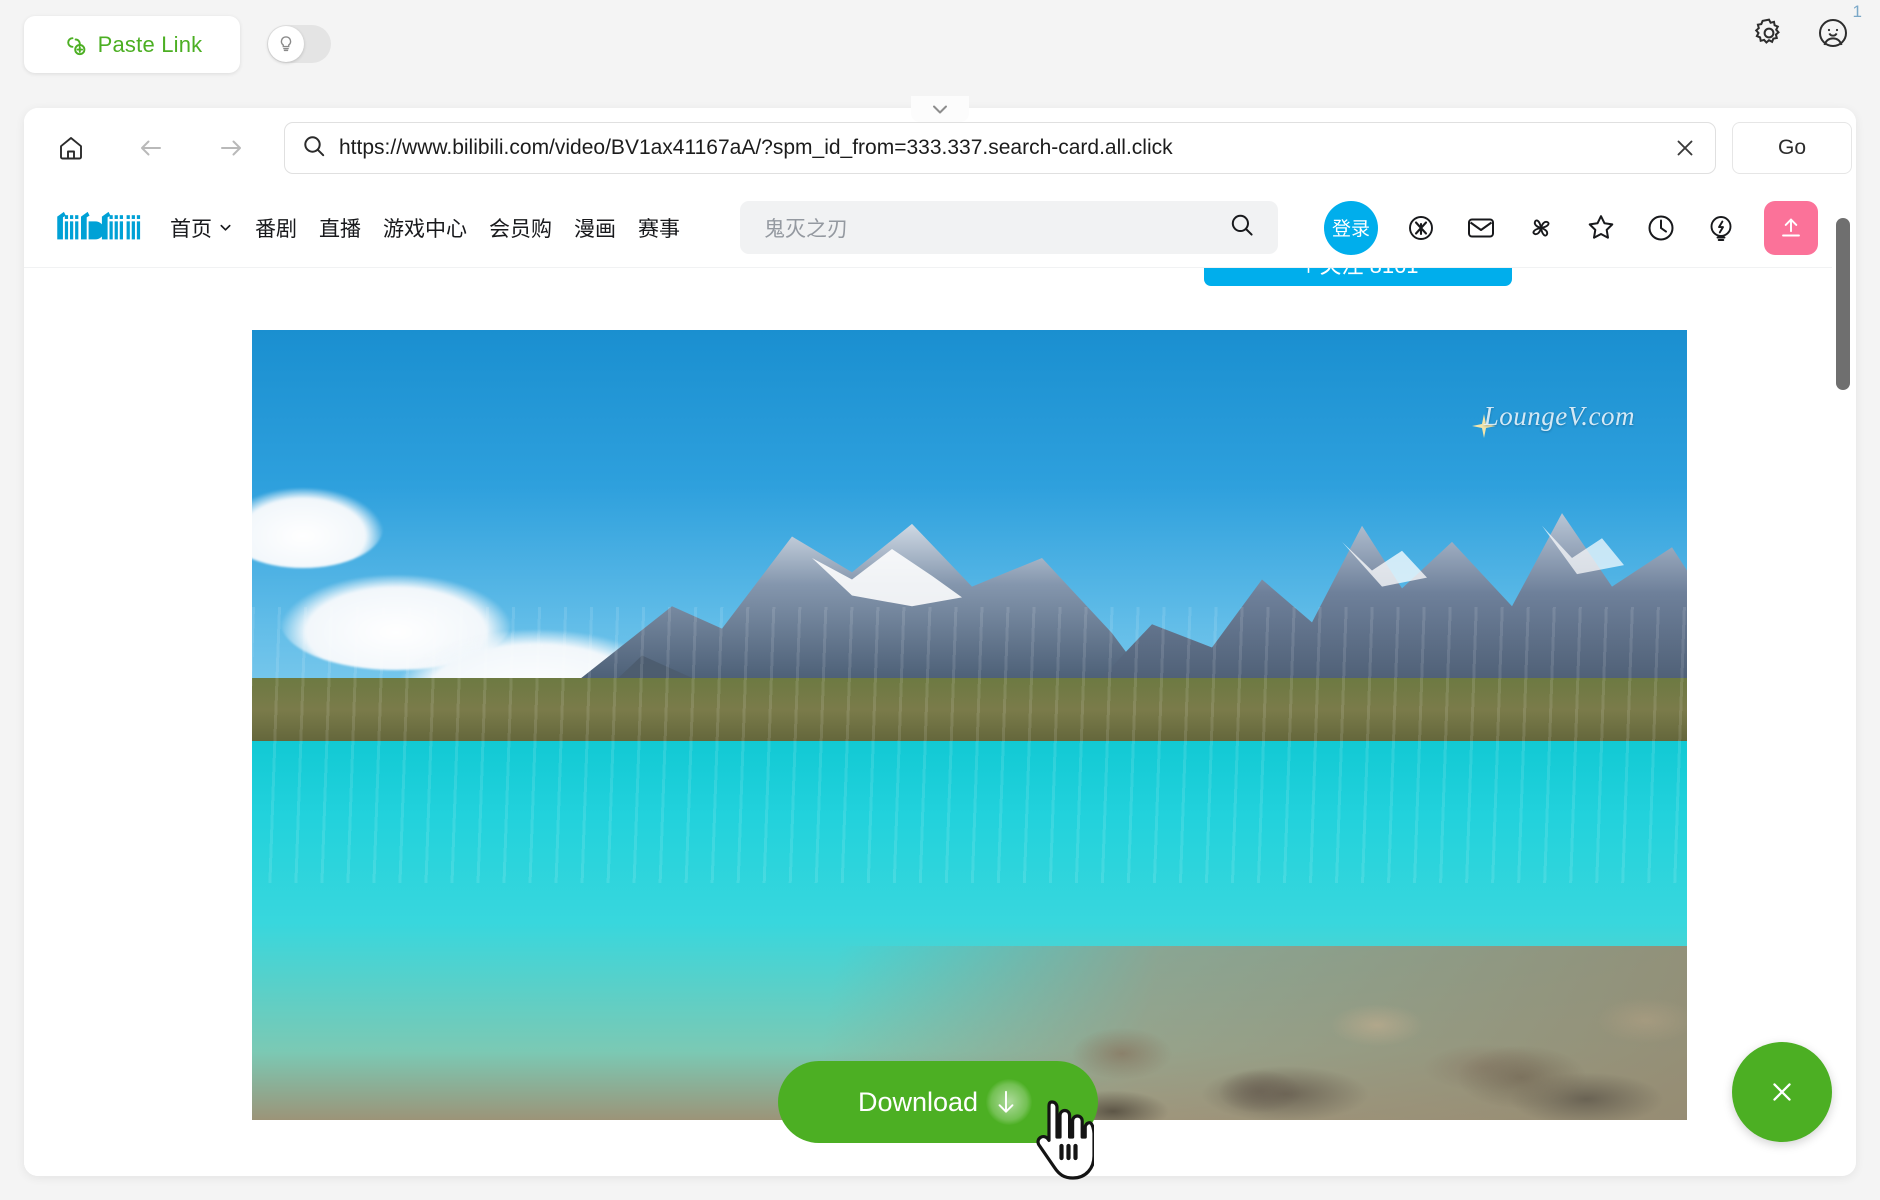 The height and width of the screenshot is (1200, 1880). I want to click on site-header: 首页 番剧 直播 游戏中心 会员购 漫画 赛事 鬼灭之刃 登录, so click(928, 228).